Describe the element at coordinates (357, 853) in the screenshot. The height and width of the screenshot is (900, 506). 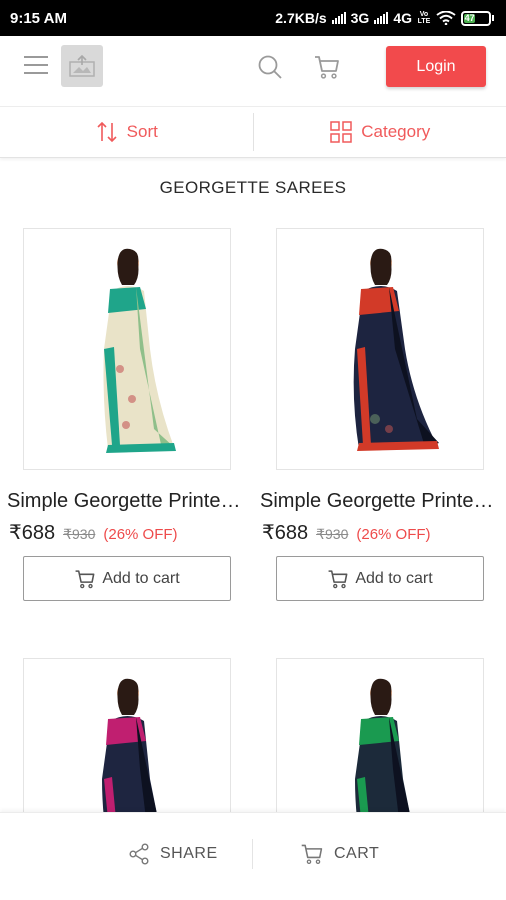
I see `cart-label: CART` at that location.